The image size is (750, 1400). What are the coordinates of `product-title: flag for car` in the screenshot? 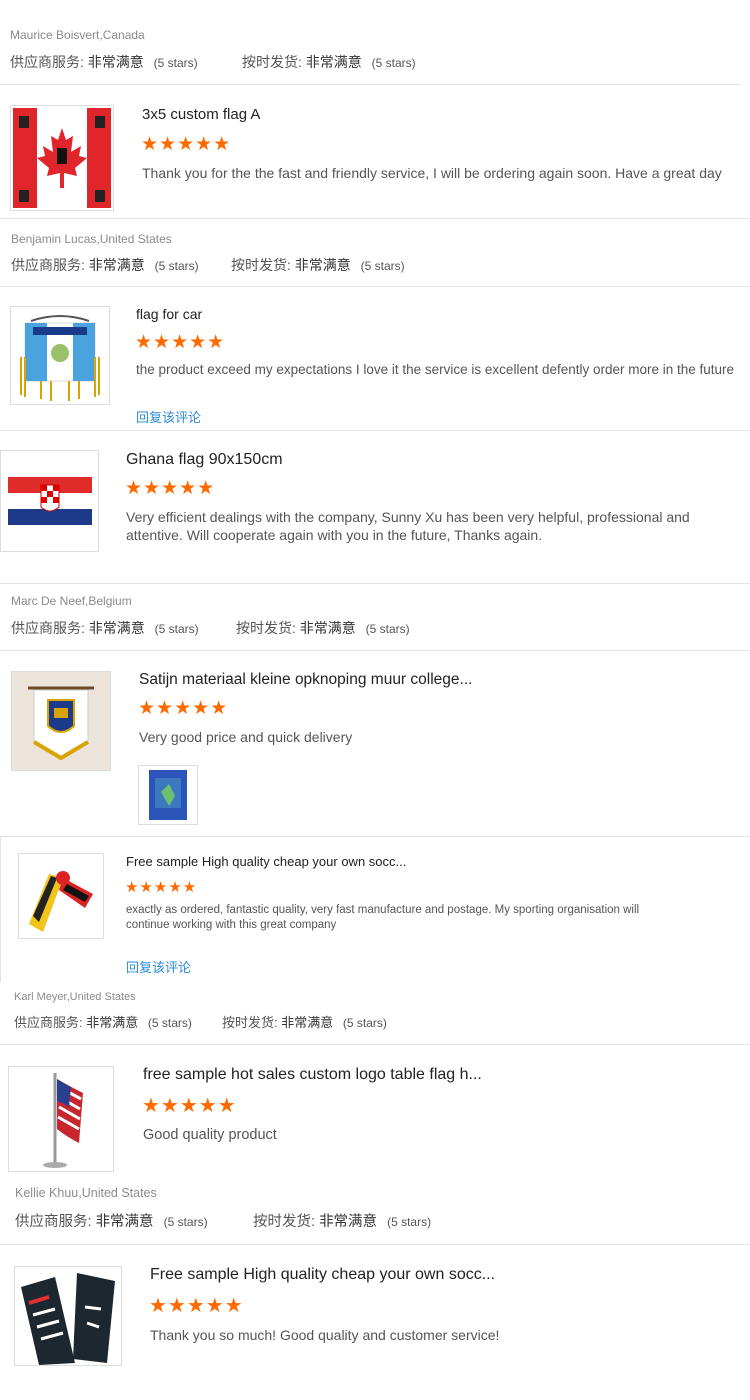 It's located at (169, 314).